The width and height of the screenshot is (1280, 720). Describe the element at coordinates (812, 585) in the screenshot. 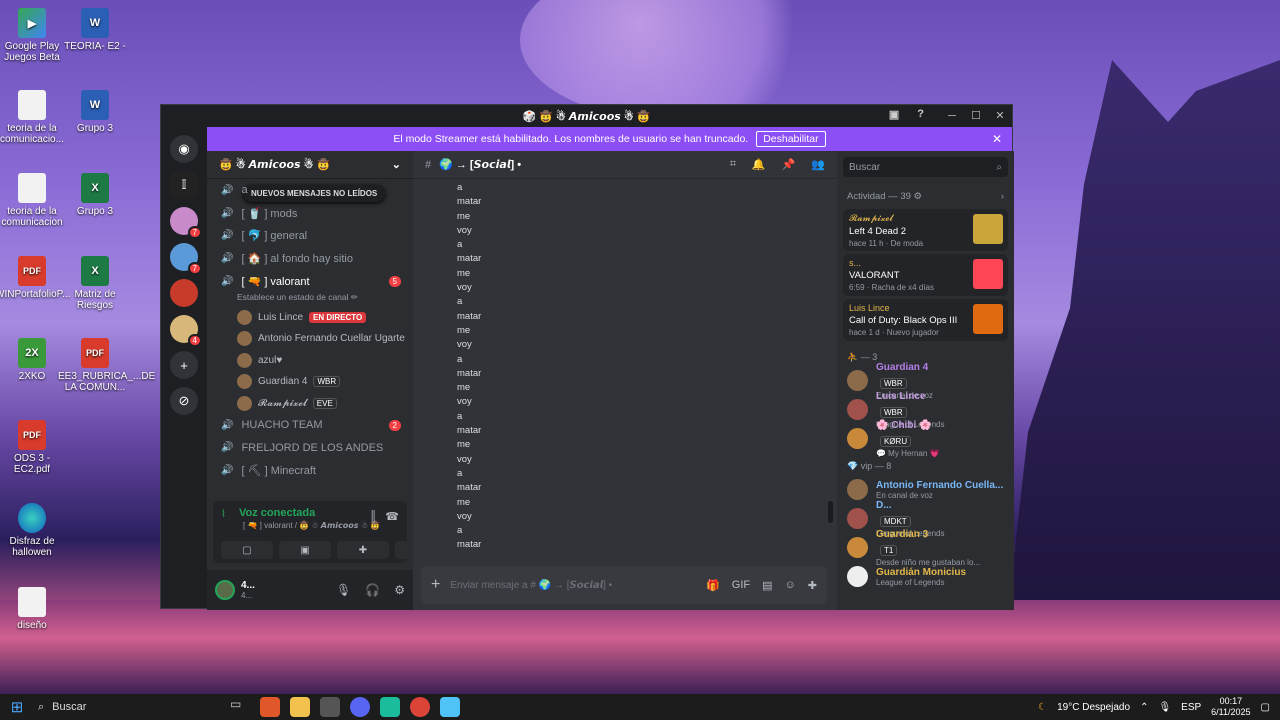

I see `apps-icon: ✚` at that location.